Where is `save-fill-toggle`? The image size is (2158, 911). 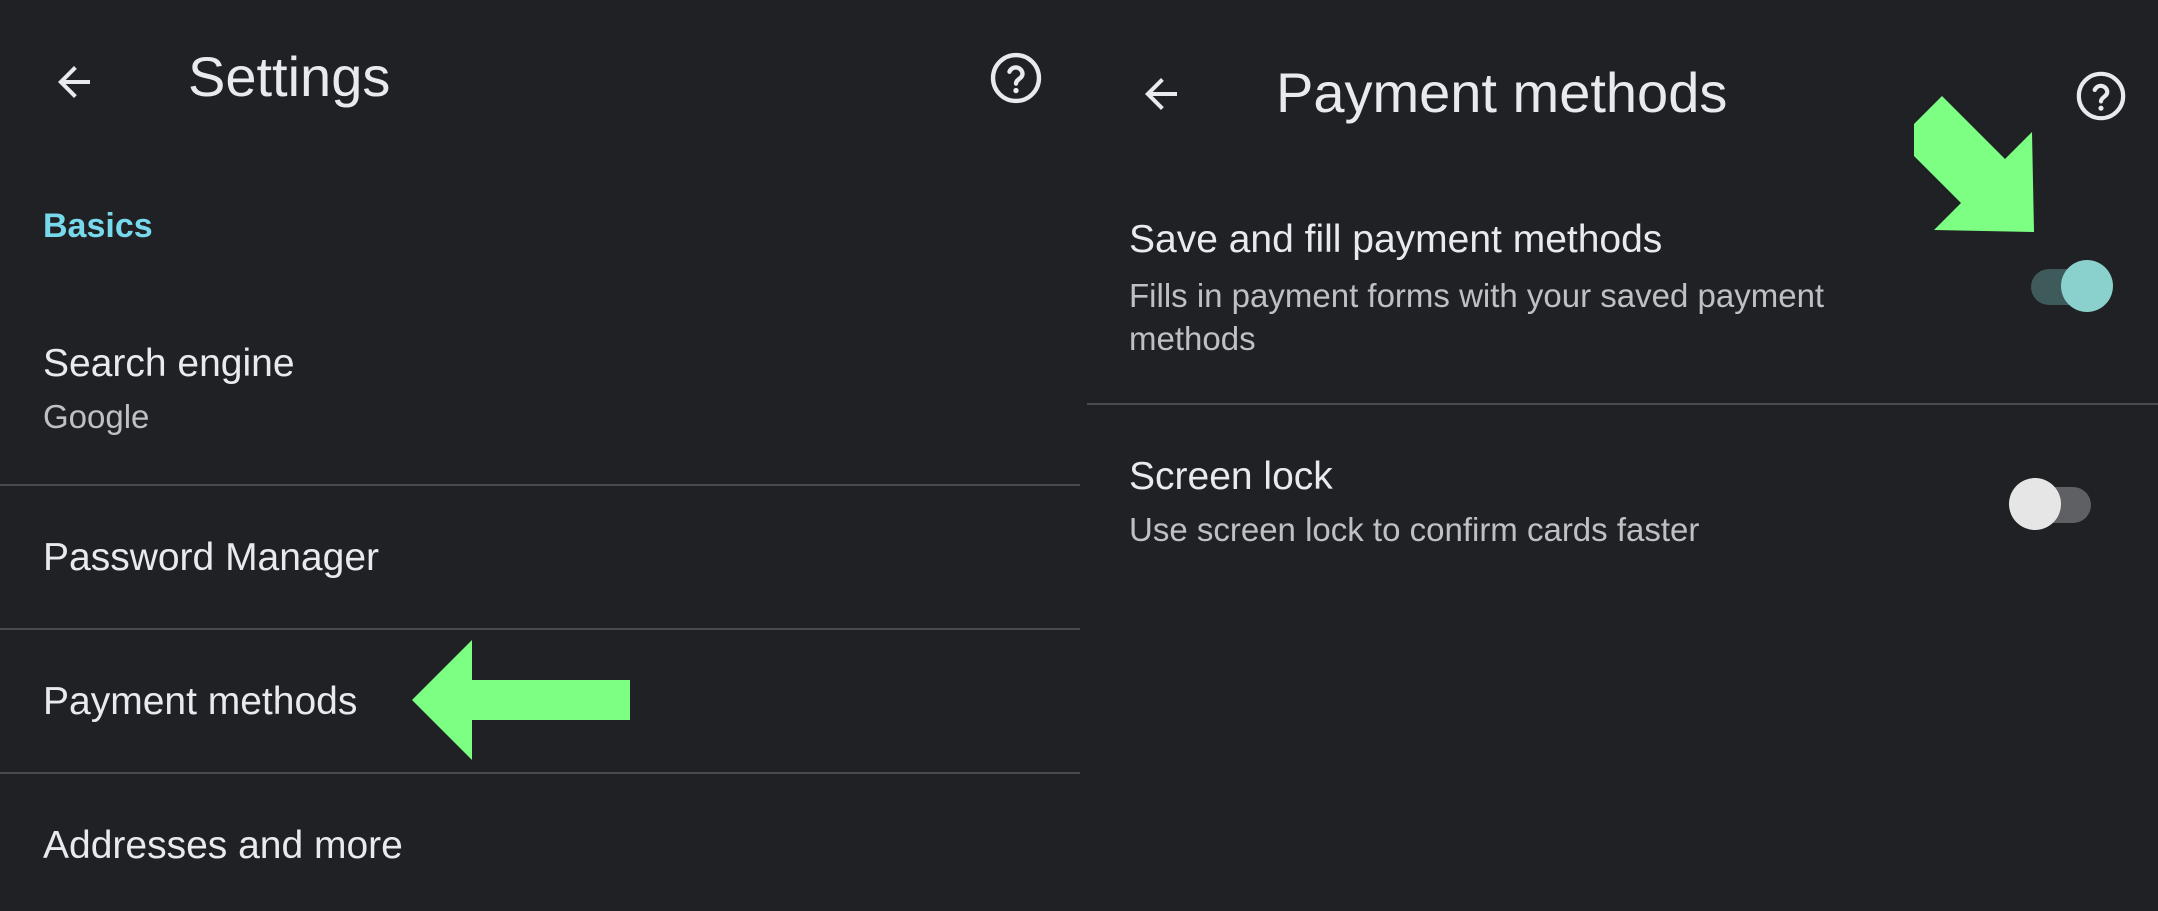
save-fill-toggle is located at coordinates (2071, 281).